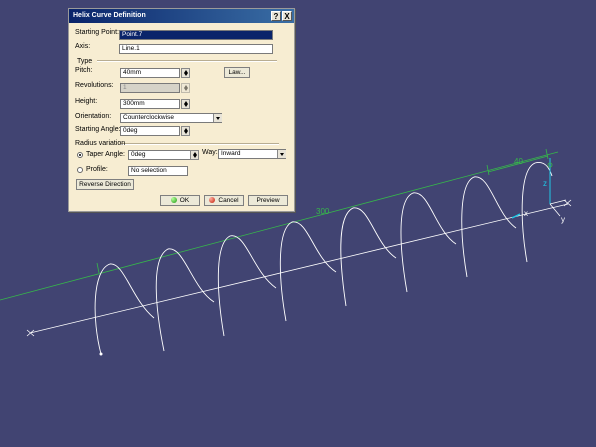 The width and height of the screenshot is (596, 447). What do you see at coordinates (518, 161) in the screenshot?
I see `pitch-annotation: 40` at bounding box center [518, 161].